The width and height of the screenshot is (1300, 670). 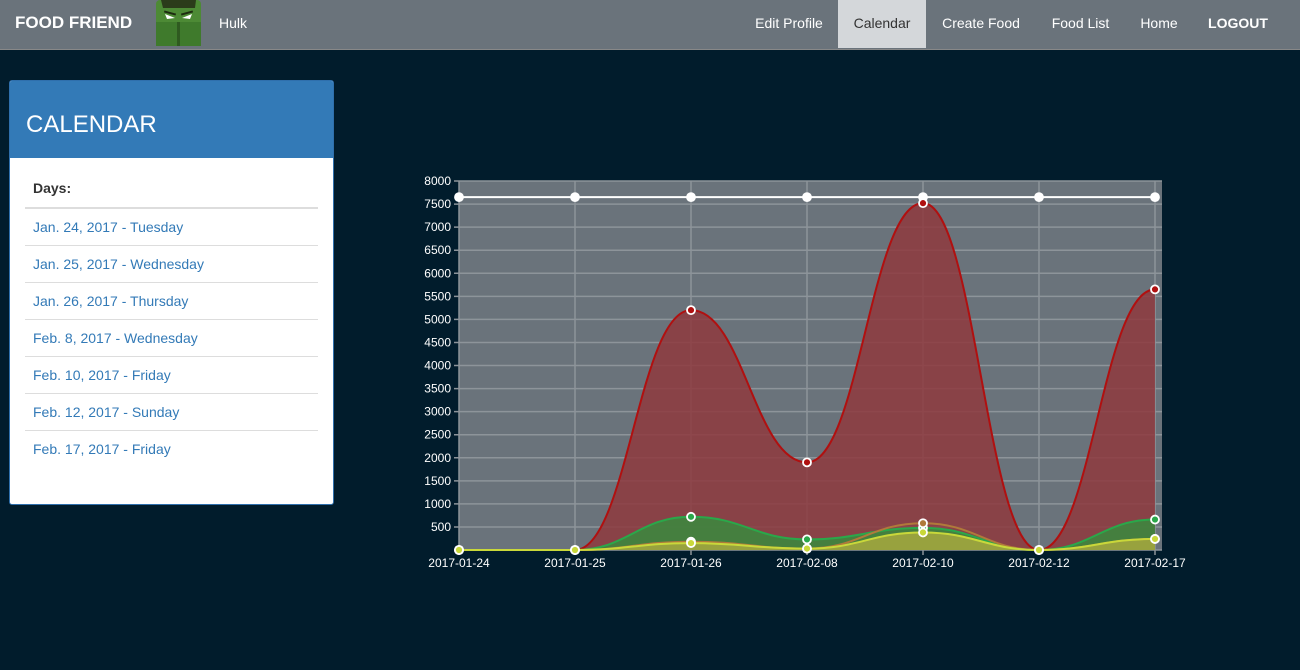 I want to click on y-tick-label: 3000, so click(x=437, y=412).